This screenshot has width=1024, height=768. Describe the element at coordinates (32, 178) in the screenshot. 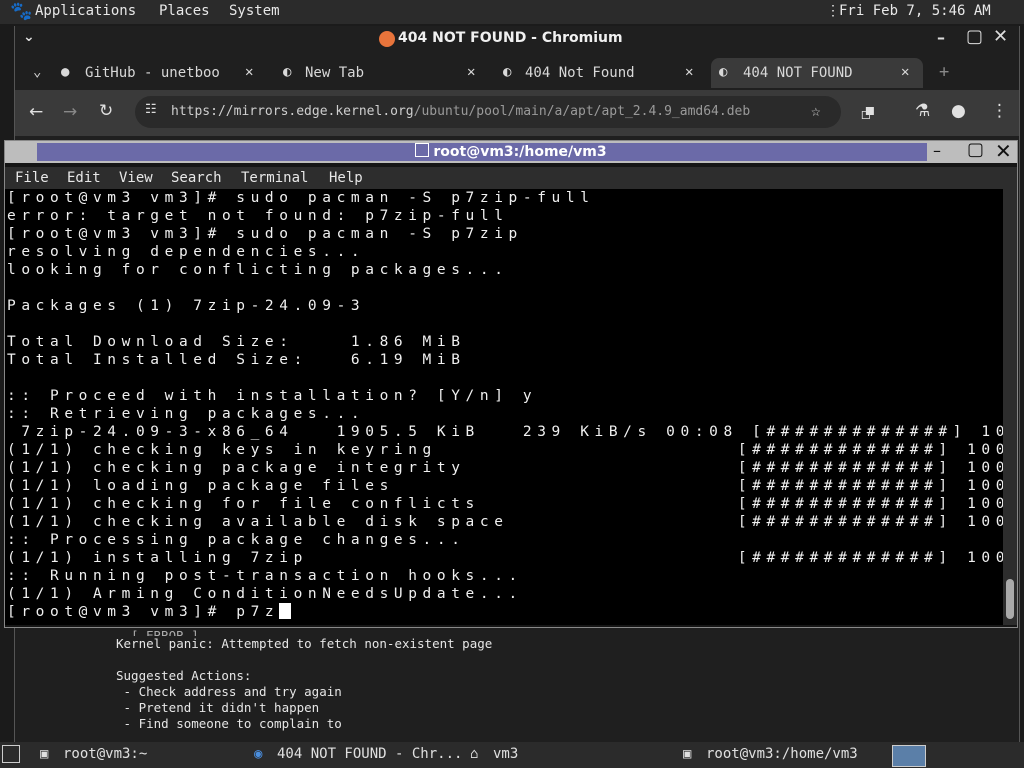

I see `menu-file: File` at that location.